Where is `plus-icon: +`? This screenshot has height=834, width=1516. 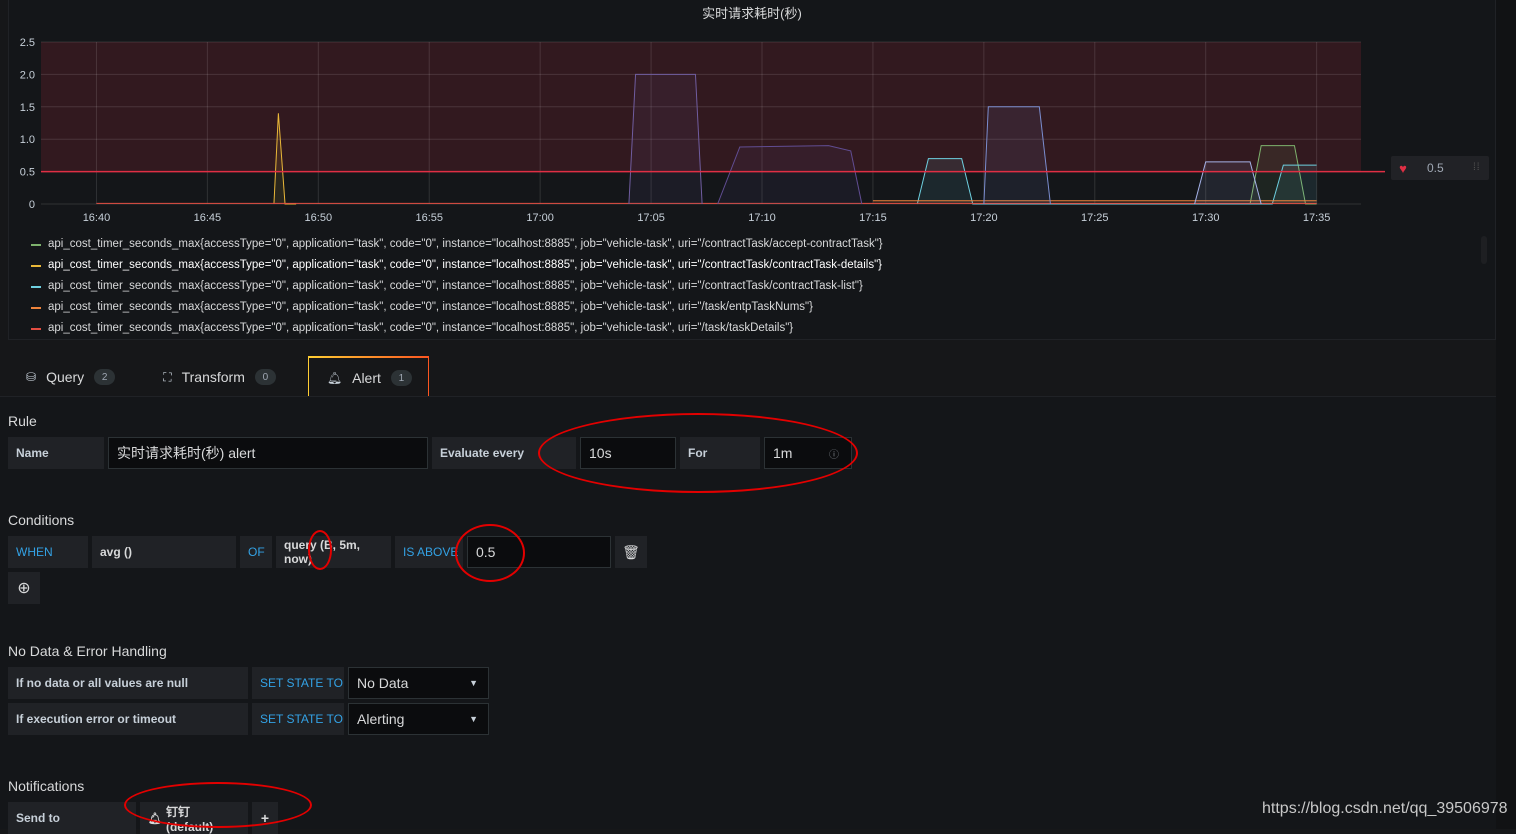
plus-icon: + is located at coordinates (265, 818).